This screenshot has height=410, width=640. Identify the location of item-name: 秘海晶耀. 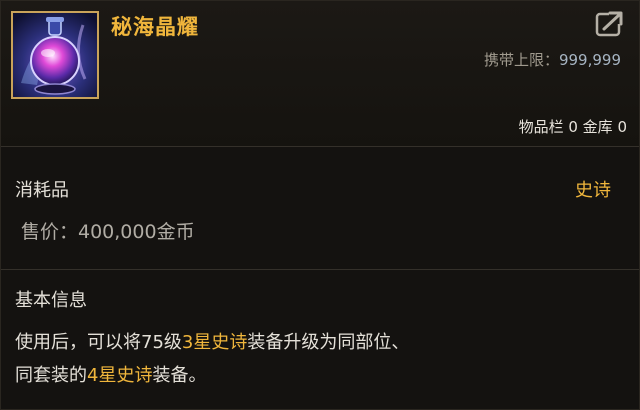
(155, 27).